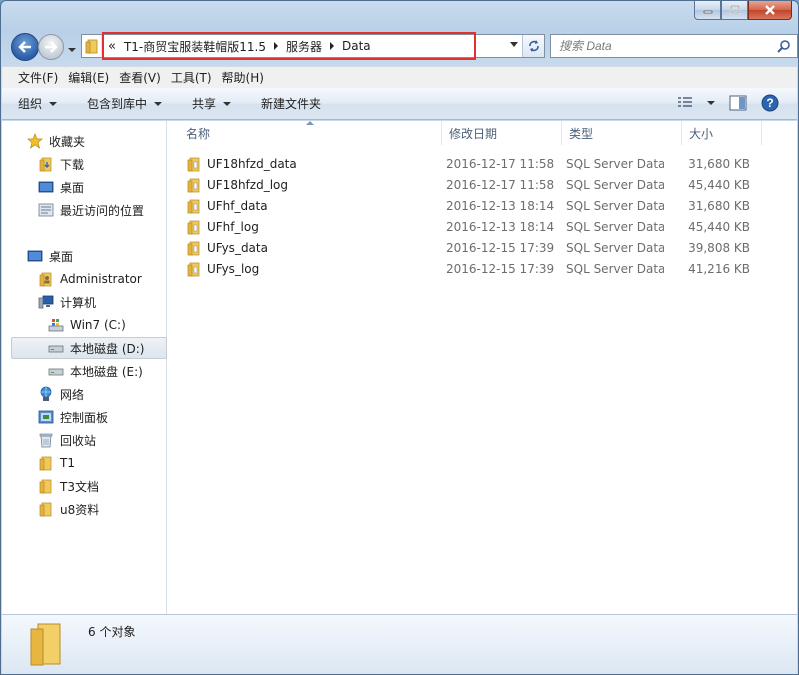 The image size is (799, 675). I want to click on breadcrumb-segment: 服务器, so click(304, 46).